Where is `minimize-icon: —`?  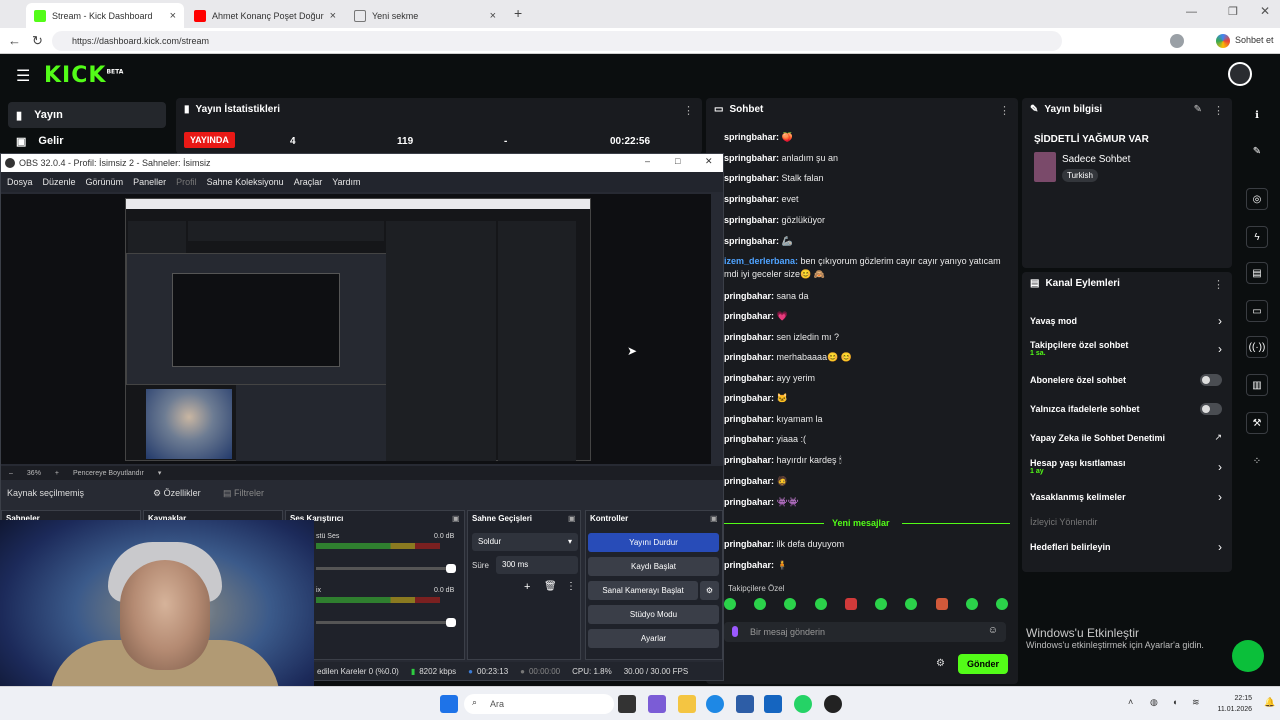 minimize-icon: — is located at coordinates (1191, 12).